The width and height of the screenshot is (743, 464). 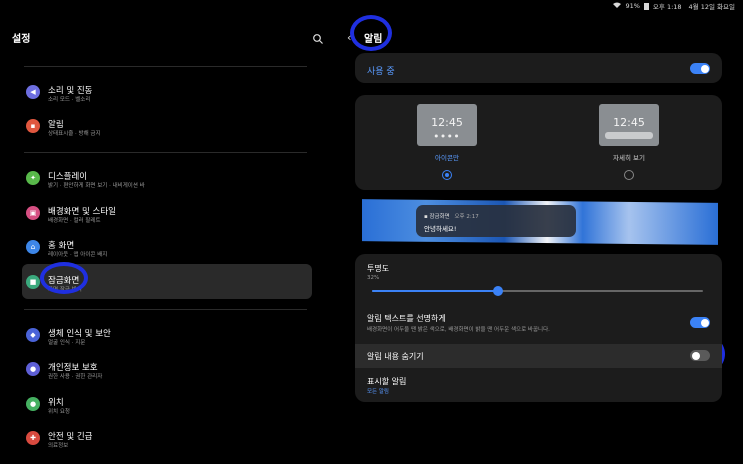 What do you see at coordinates (33, 92) in the screenshot?
I see `speaker-icon: ◀` at bounding box center [33, 92].